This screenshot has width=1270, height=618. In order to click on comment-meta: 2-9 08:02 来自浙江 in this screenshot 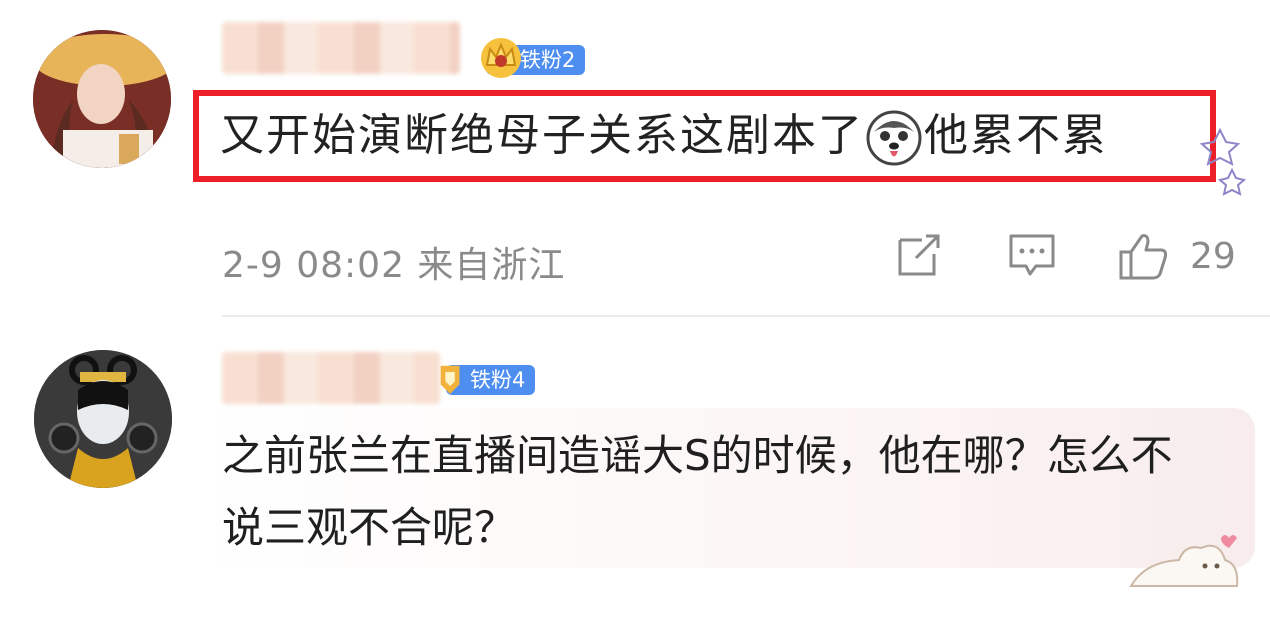, I will do `click(394, 265)`.